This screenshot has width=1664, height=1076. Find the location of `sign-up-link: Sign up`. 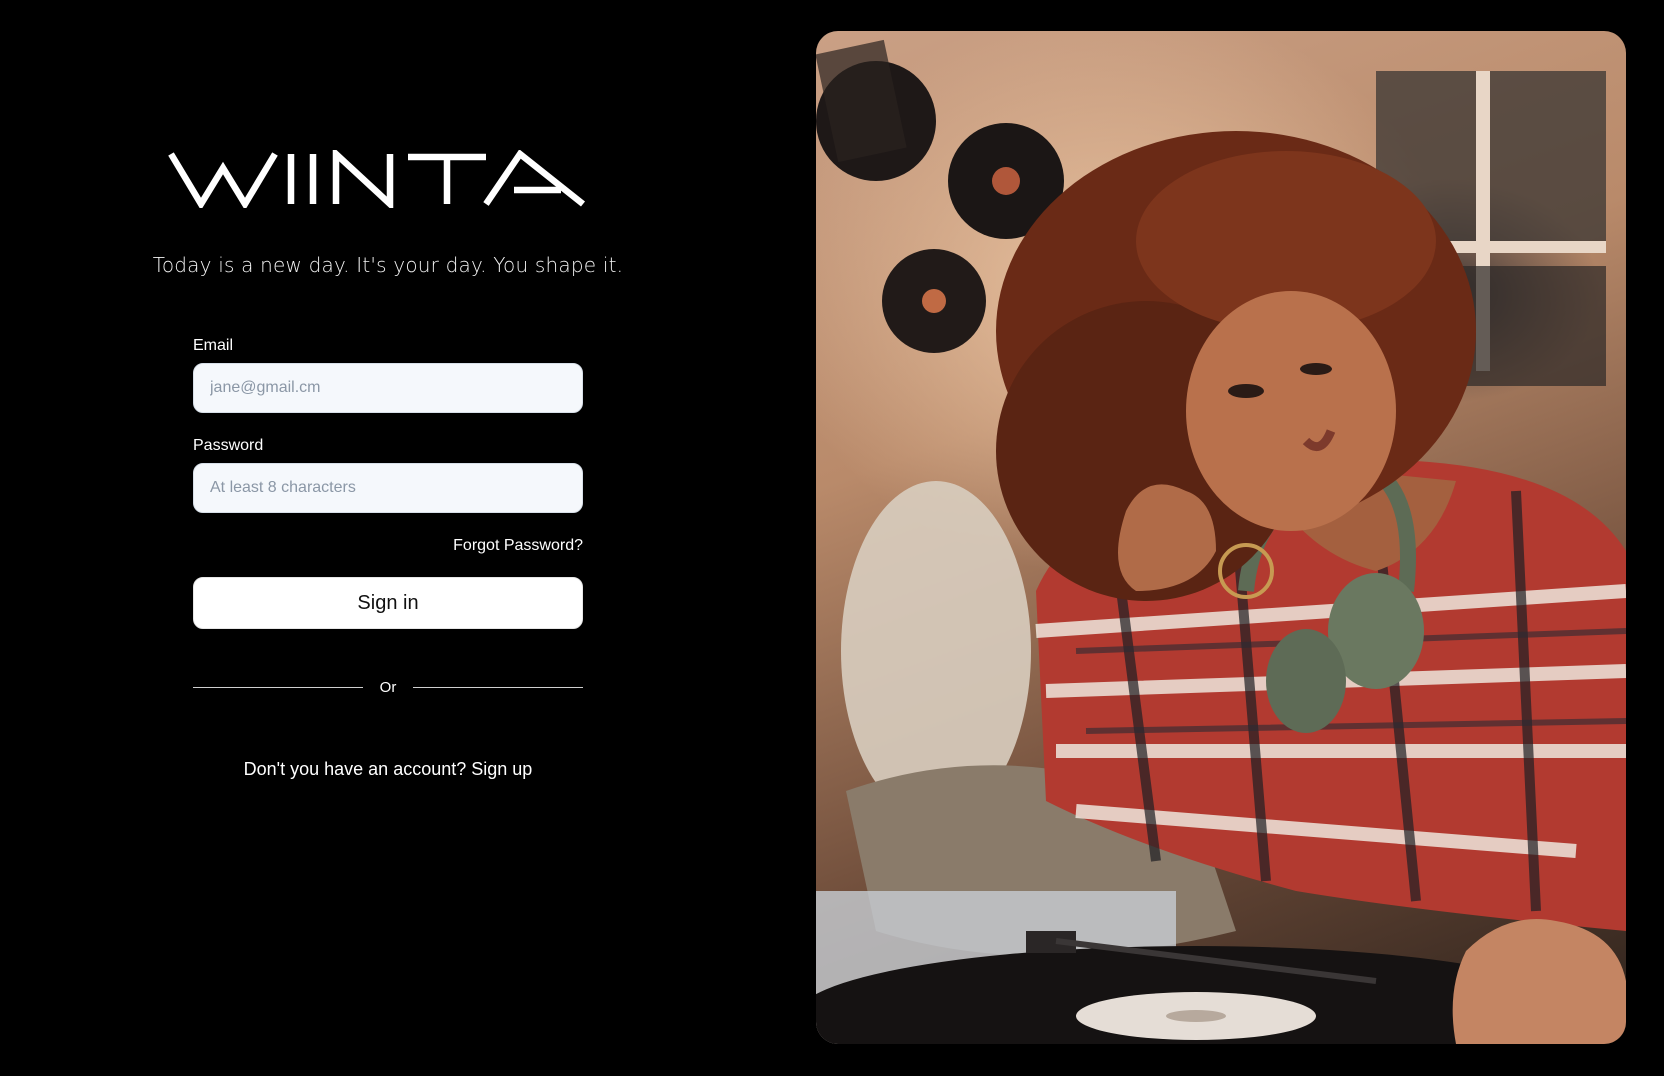

sign-up-link: Sign up is located at coordinates (501, 769).